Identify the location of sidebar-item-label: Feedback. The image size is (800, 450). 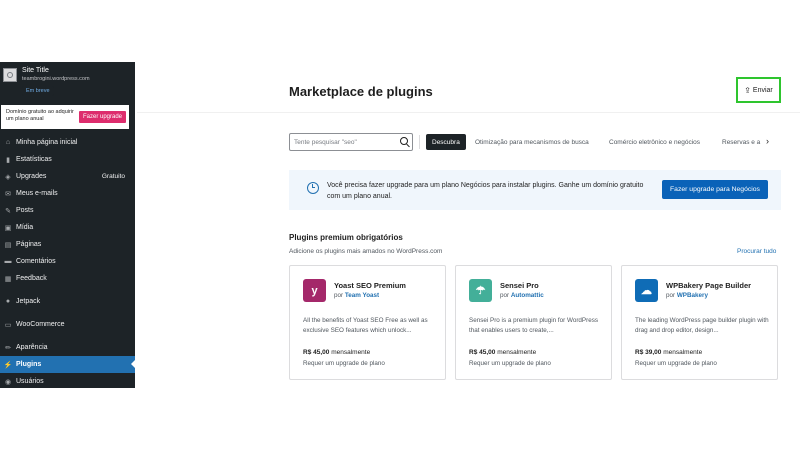
(31, 278).